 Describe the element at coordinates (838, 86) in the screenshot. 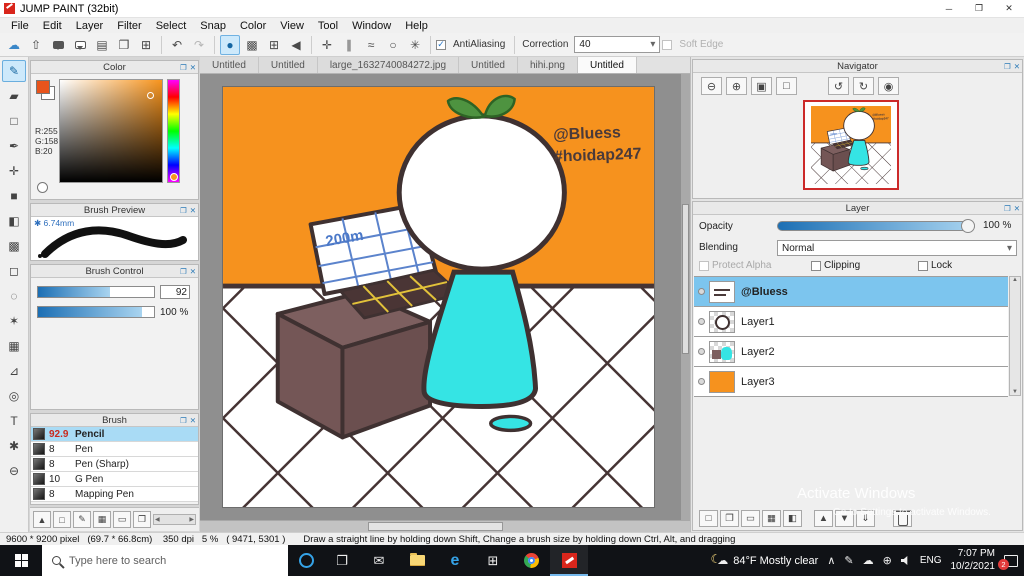

I see `rotate-left-button: ↺` at that location.